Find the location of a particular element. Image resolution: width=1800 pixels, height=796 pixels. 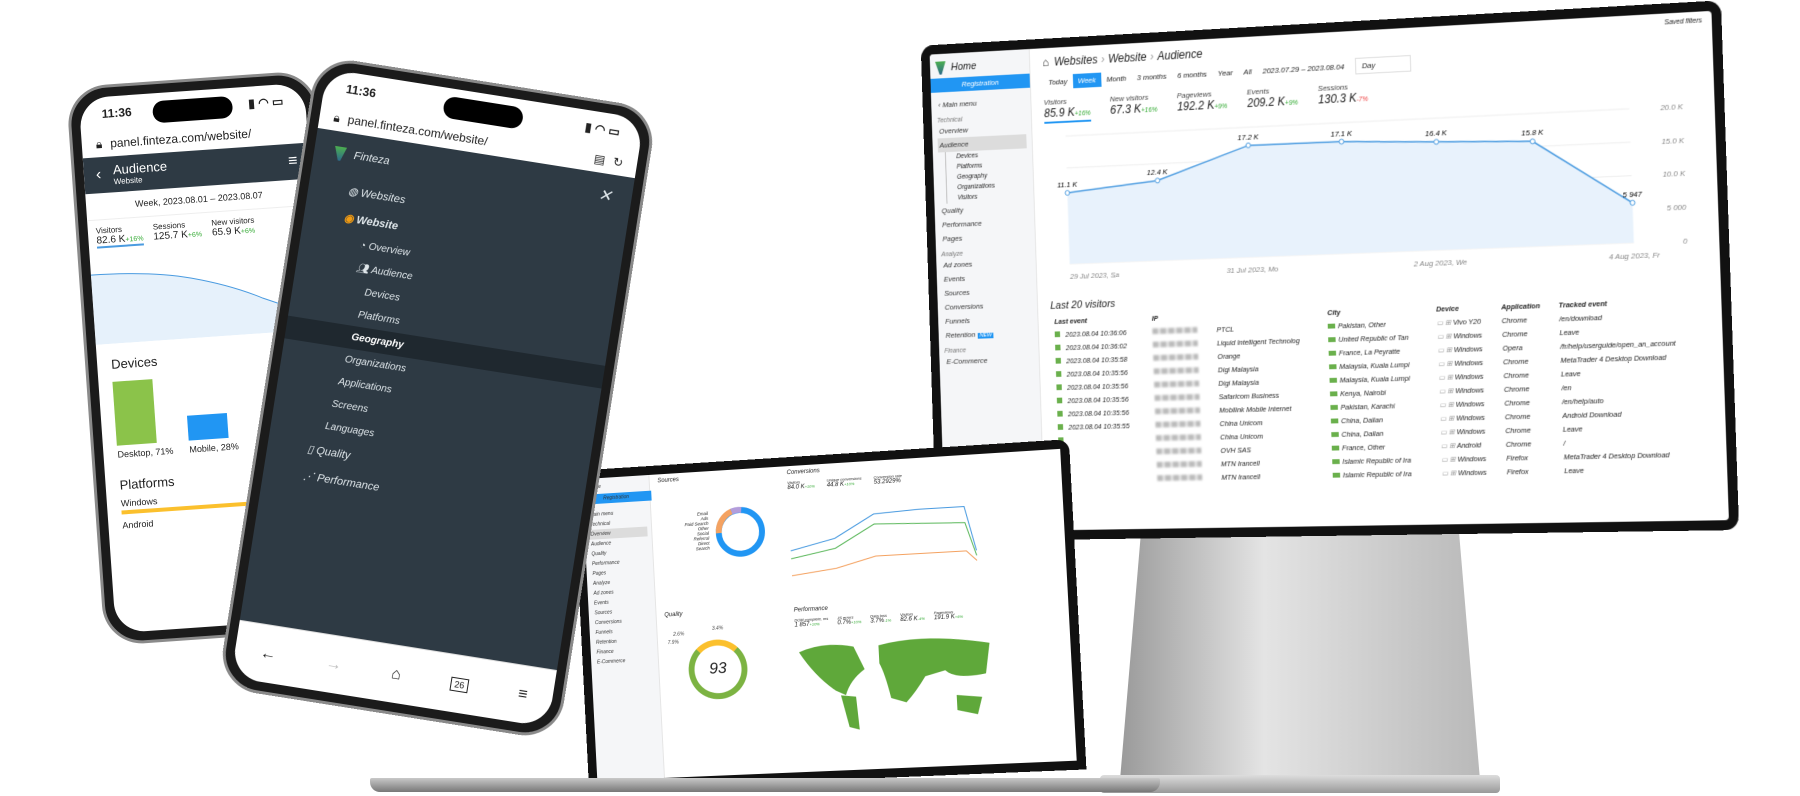

menu-website-label: Website is located at coordinates (377, 223).